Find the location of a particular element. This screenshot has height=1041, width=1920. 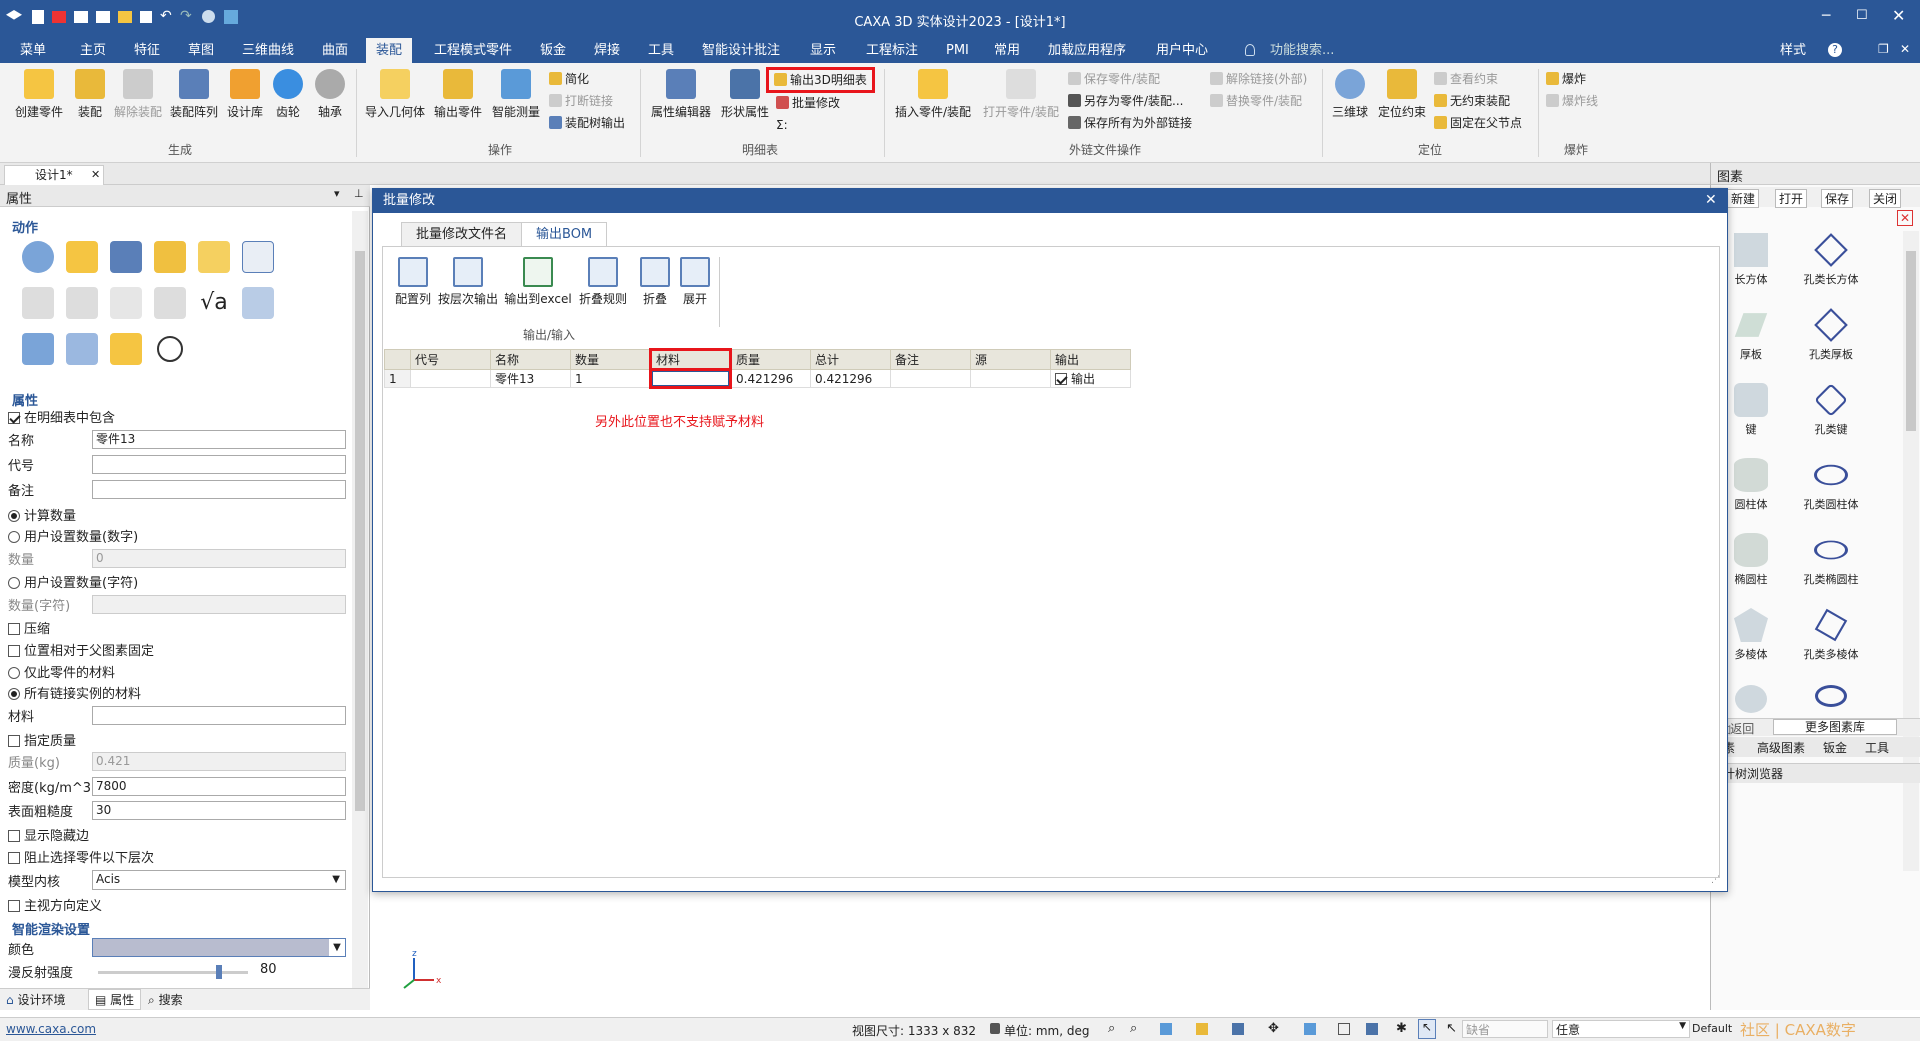

action-sqrt-icon: √a is located at coordinates (214, 303).